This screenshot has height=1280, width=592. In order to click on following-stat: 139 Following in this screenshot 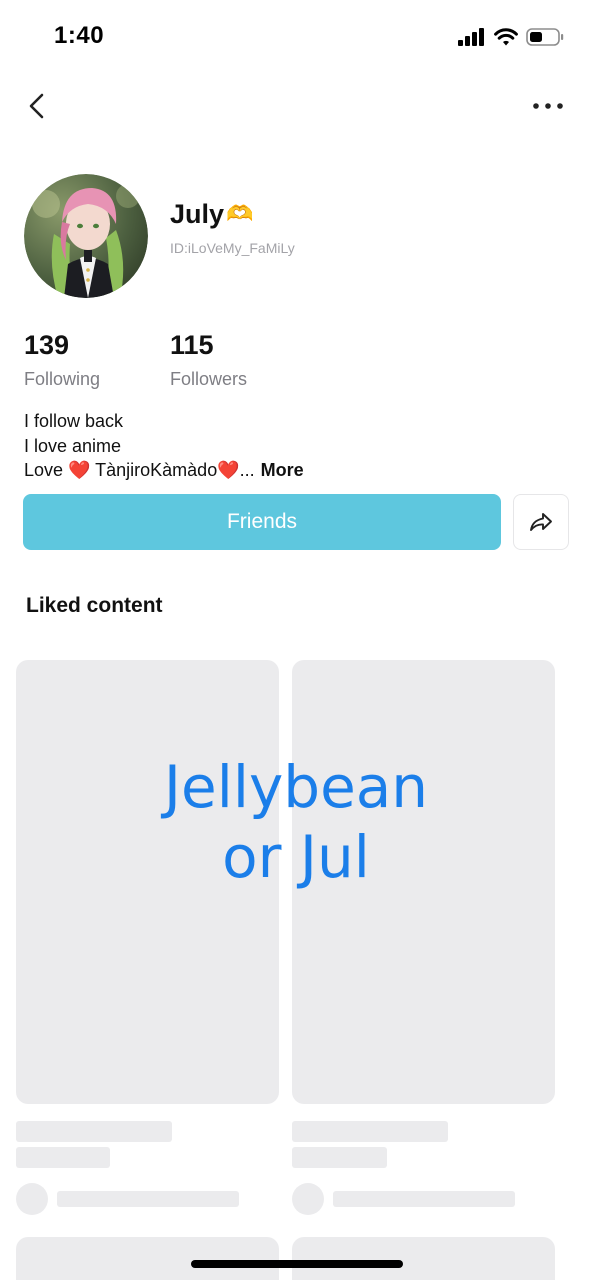, I will do `click(62, 360)`.